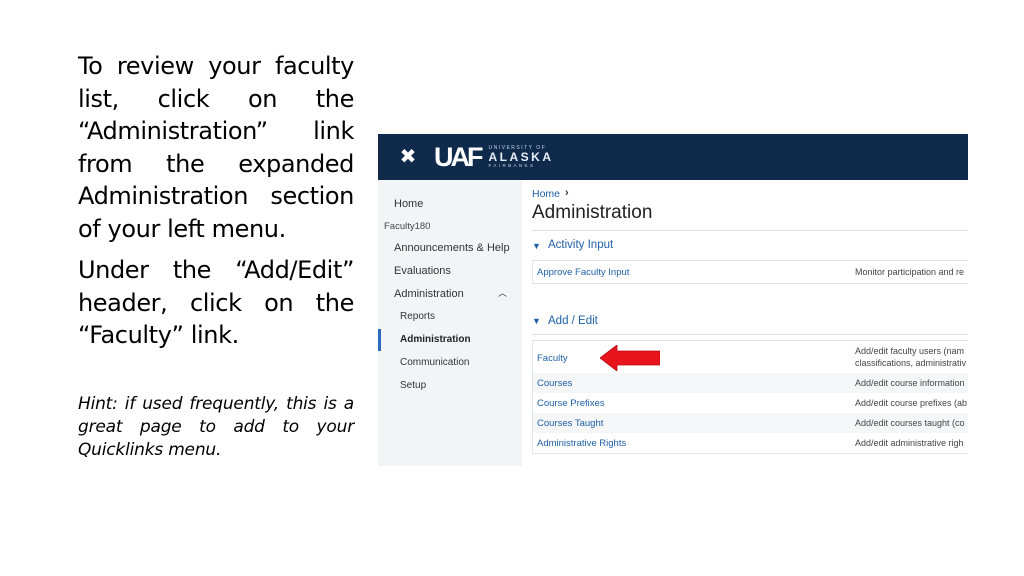  I want to click on table-row: Courses Add/edit course information, so click(750, 383).